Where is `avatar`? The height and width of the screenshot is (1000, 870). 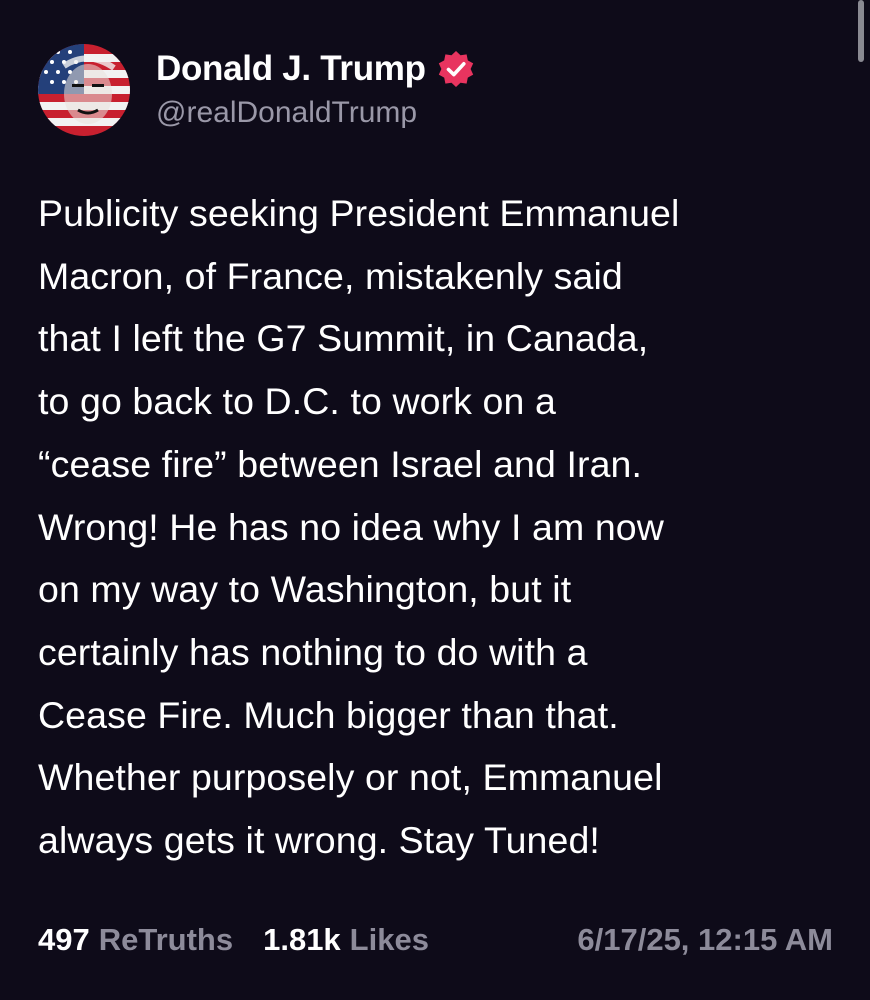 avatar is located at coordinates (84, 90).